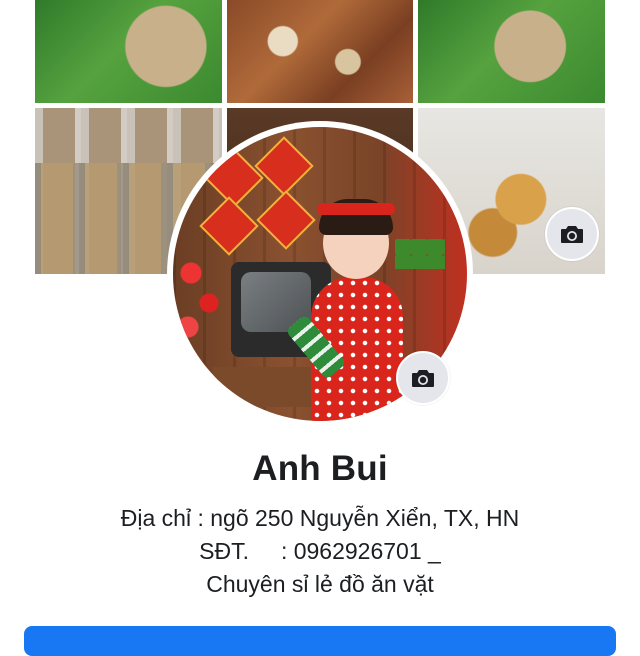 This screenshot has width=640, height=656. I want to click on profile-name: Anh Bui, so click(320, 468).